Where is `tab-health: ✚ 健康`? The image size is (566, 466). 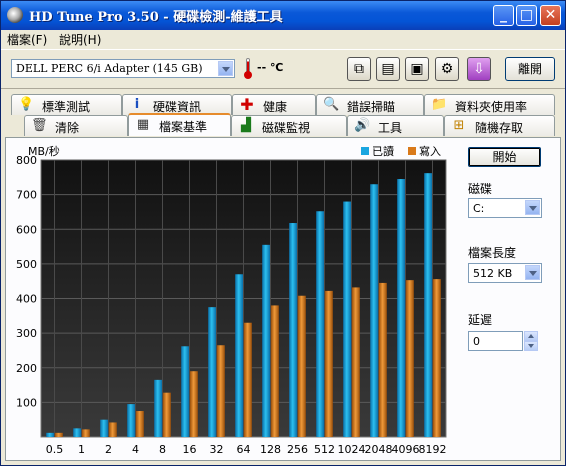 tab-health: ✚ 健康 is located at coordinates (274, 104).